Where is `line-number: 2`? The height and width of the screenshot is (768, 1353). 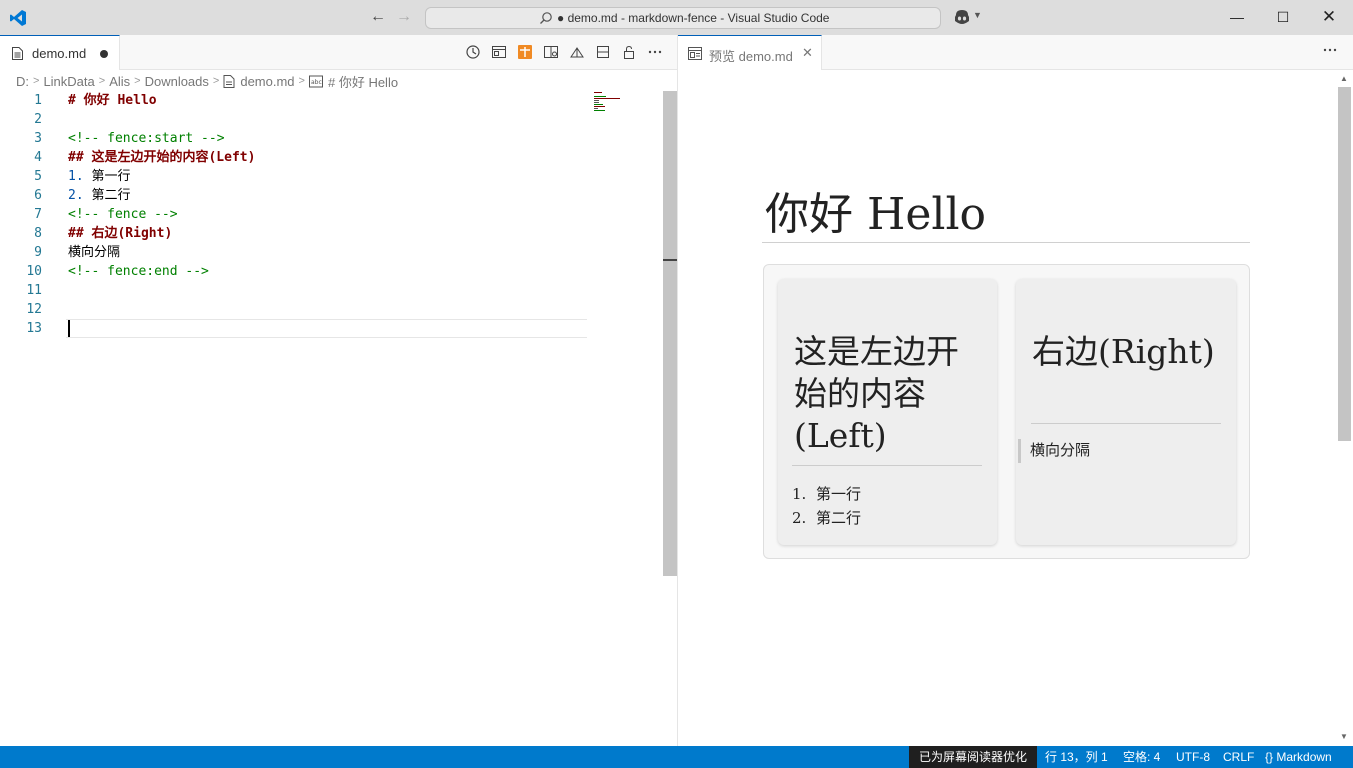 line-number: 2 is located at coordinates (38, 119).